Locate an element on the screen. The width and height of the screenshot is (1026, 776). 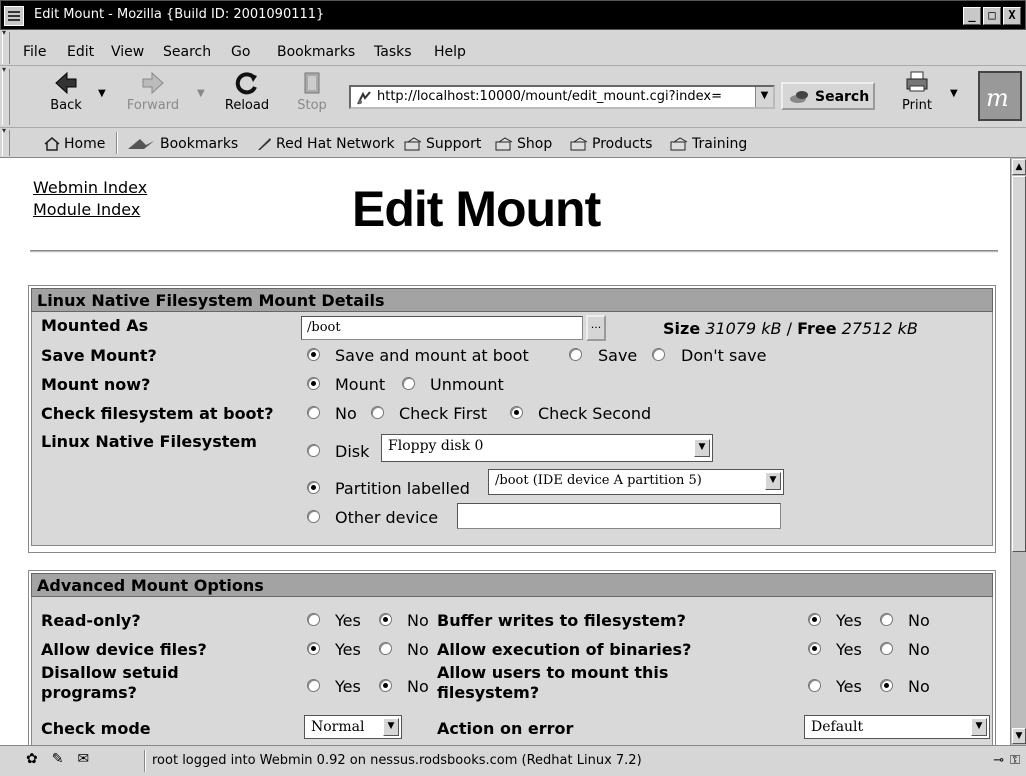
device-files-radio-yes is located at coordinates (313, 648).